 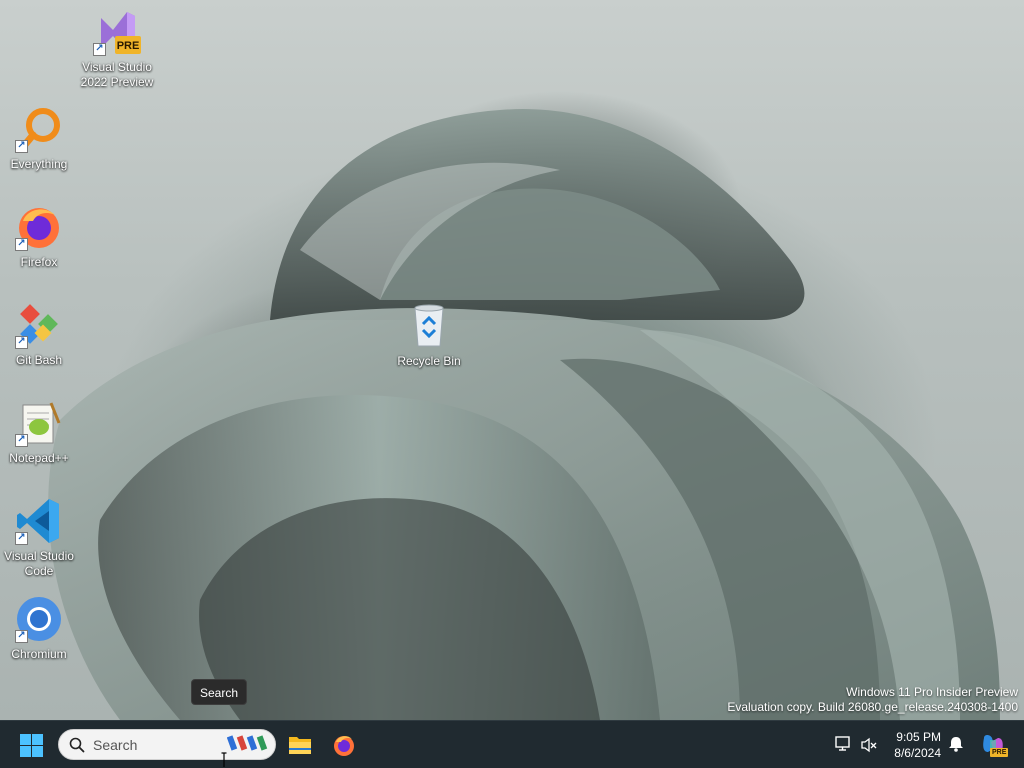 What do you see at coordinates (39, 129) in the screenshot?
I see `everything-search-icon: ↗` at bounding box center [39, 129].